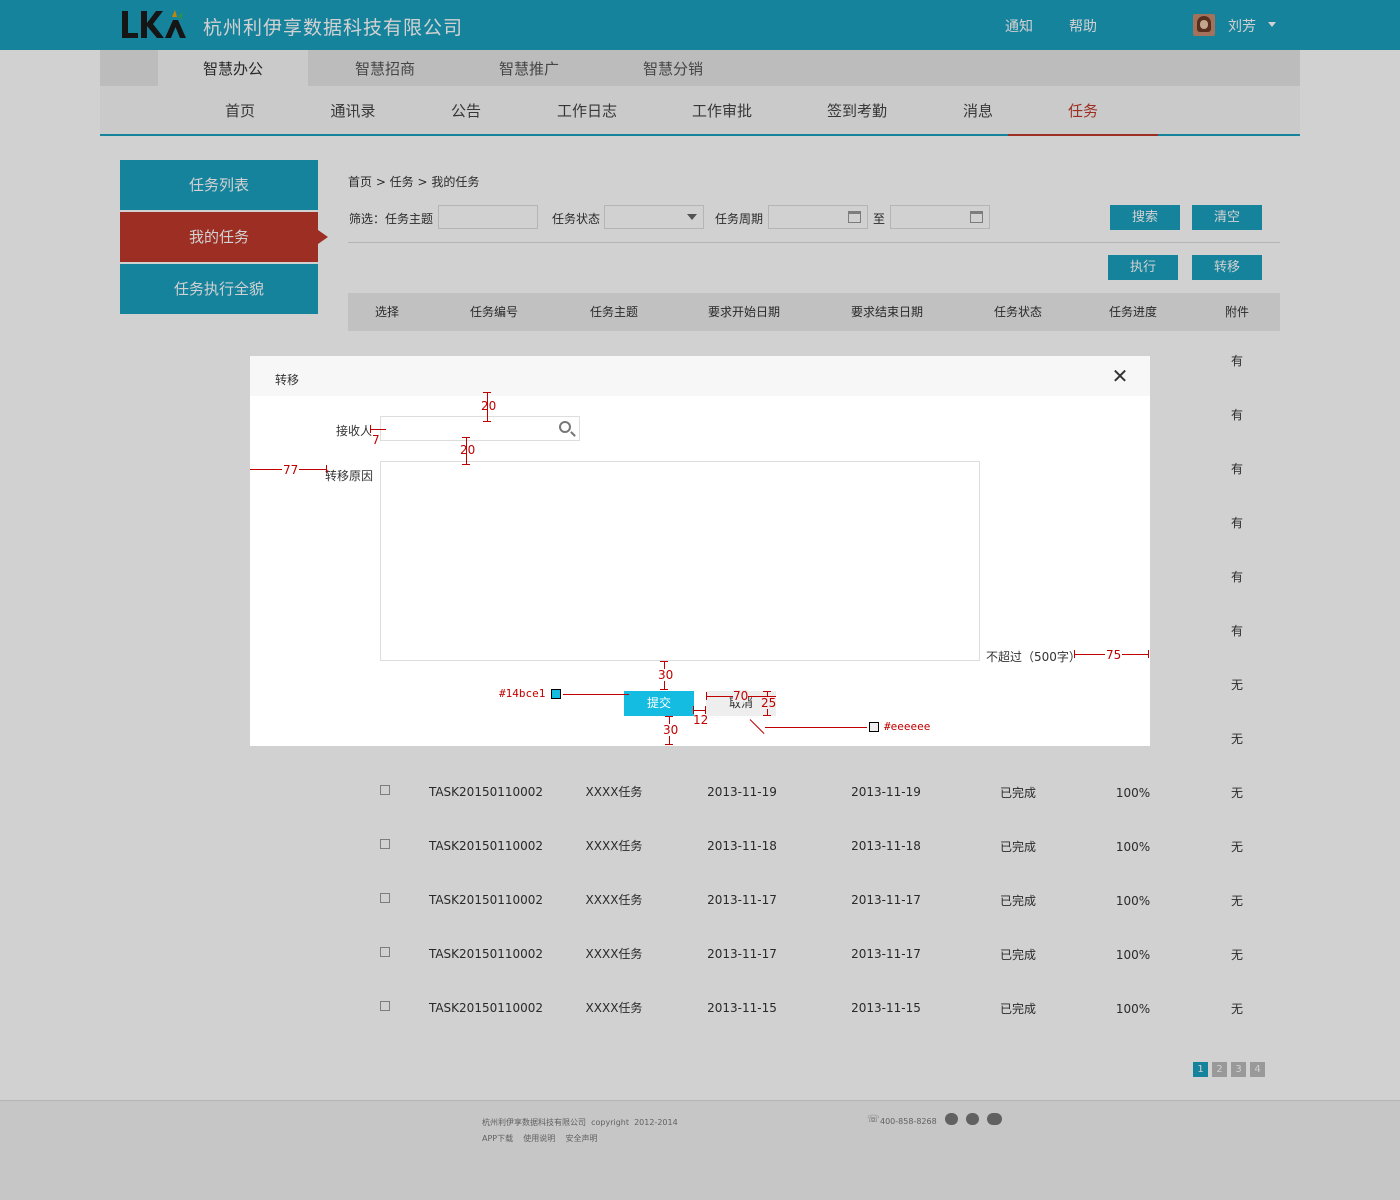 This screenshot has height=1200, width=1400. I want to click on color-swatch-cancel, so click(874, 727).